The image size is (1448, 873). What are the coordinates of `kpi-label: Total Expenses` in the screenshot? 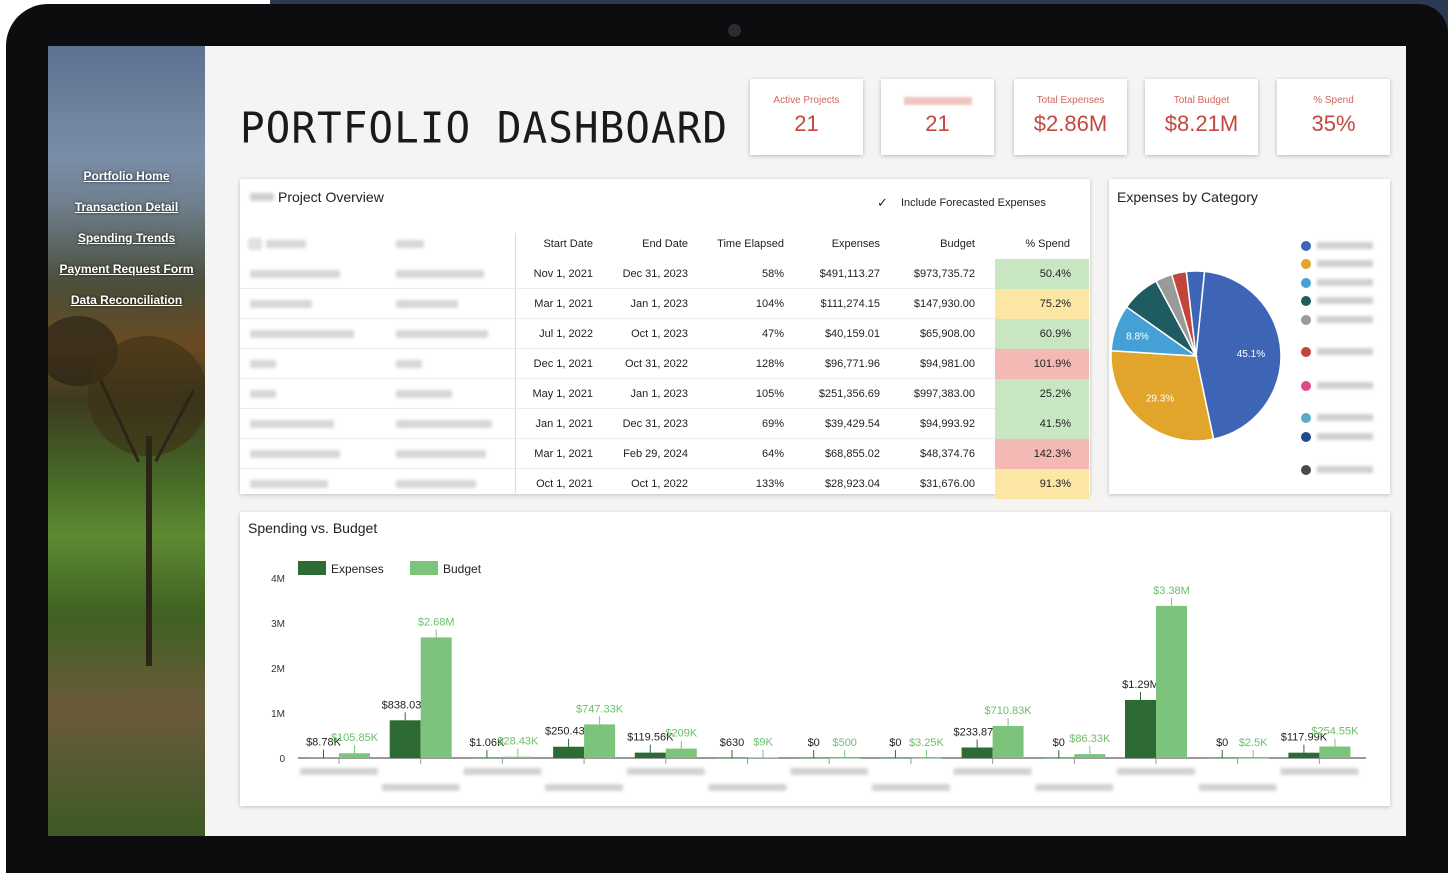 It's located at (1070, 100).